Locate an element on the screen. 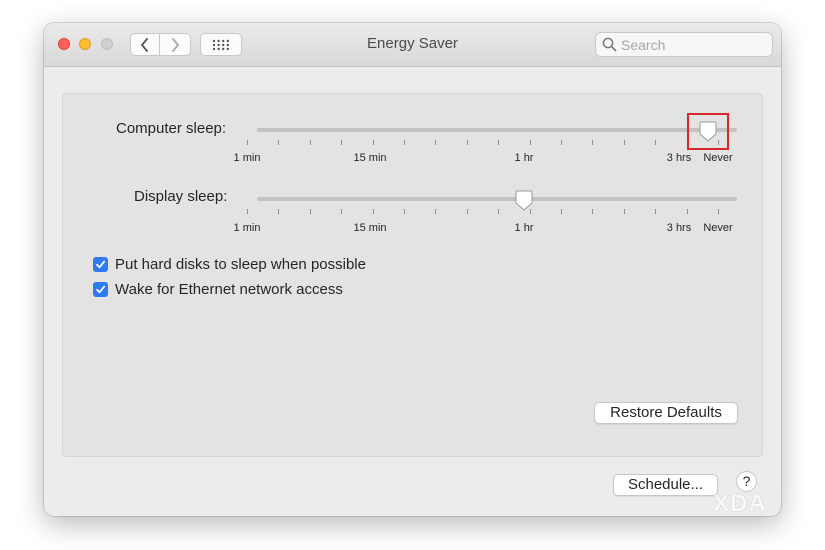  wake-ethernet-label: Wake for Ethernet network access is located at coordinates (229, 289).